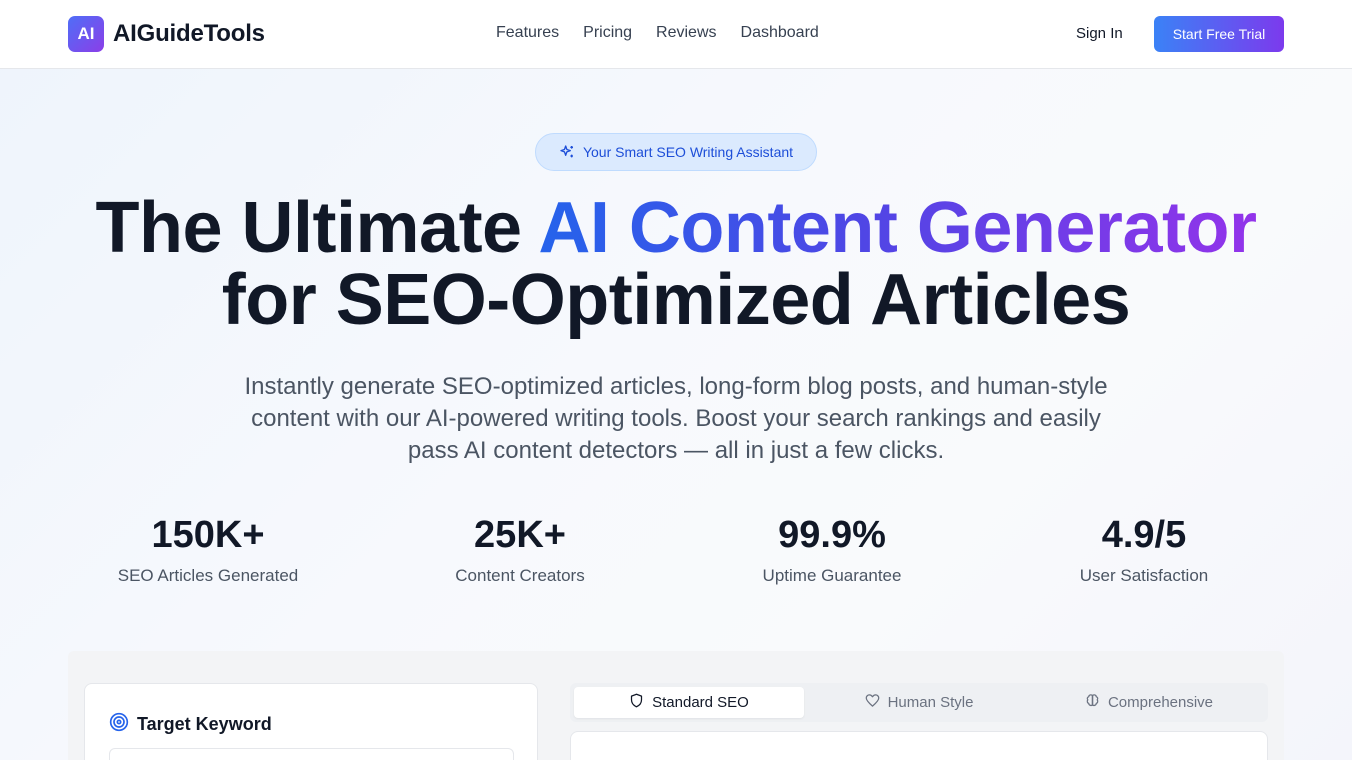 This screenshot has width=1352, height=760. I want to click on keyword-card-title: Target Keyword, so click(190, 724).